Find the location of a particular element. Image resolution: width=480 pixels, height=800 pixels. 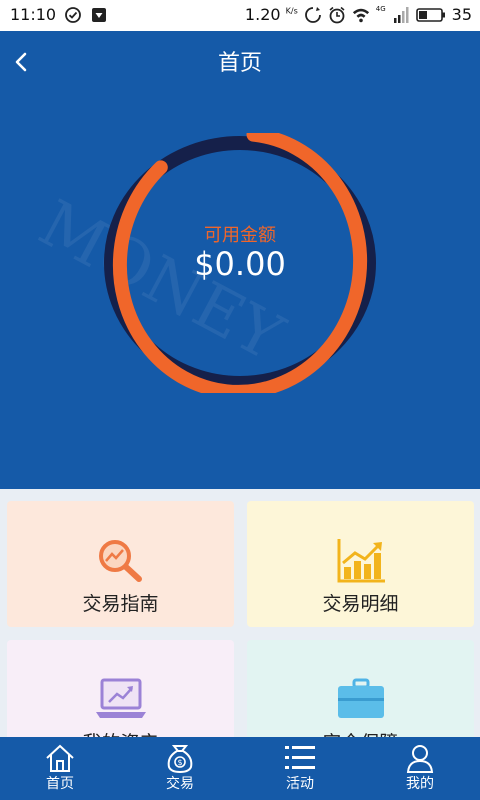

tab-trade: $ 交易 is located at coordinates (180, 768).